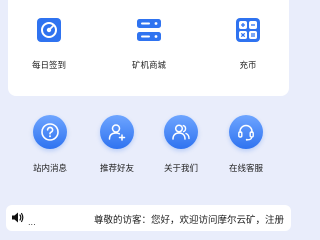 Image resolution: width=320 pixels, height=240 pixels. What do you see at coordinates (149, 30) in the screenshot?
I see `server-icon` at bounding box center [149, 30].